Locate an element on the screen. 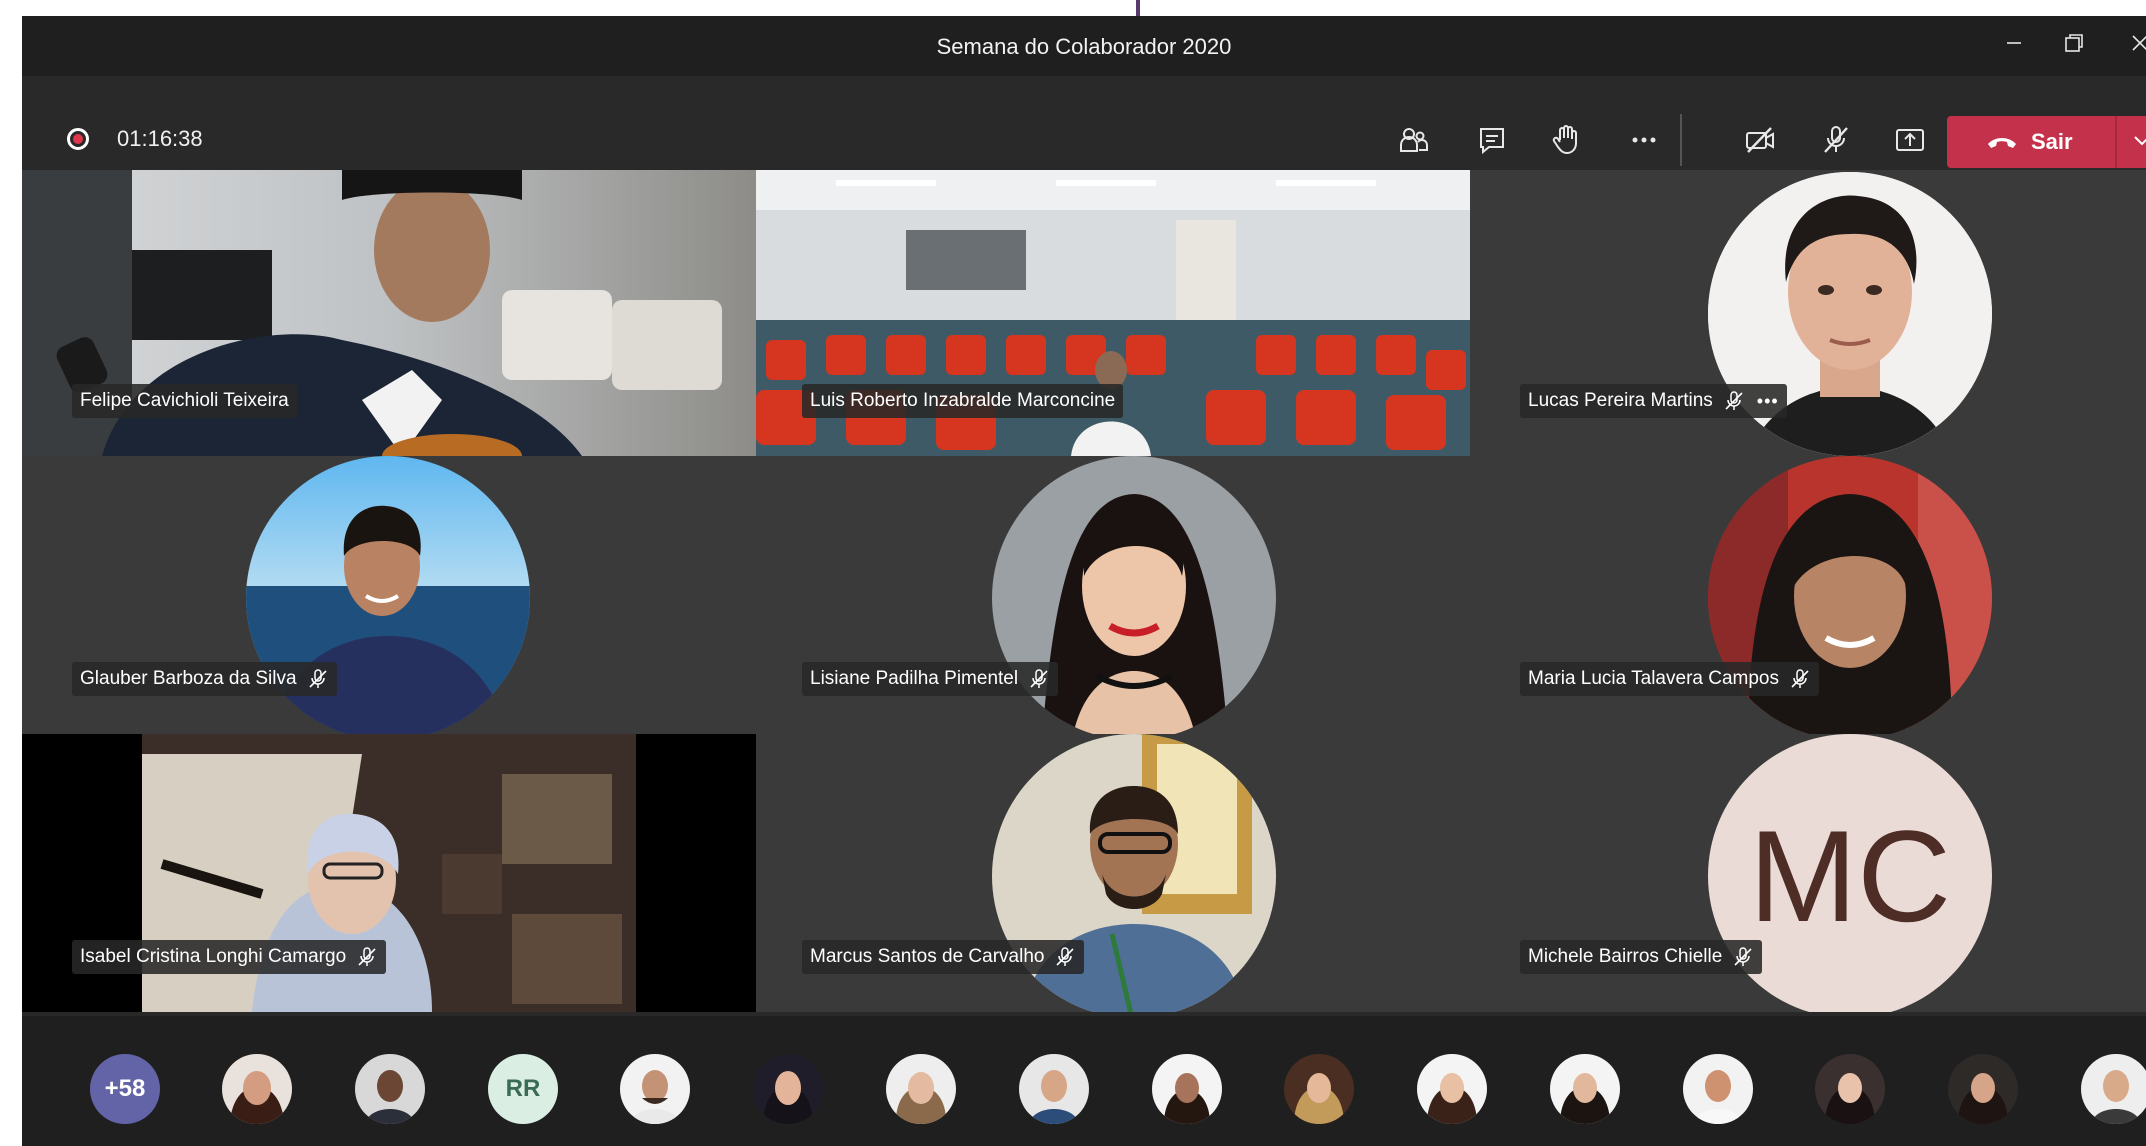 The image size is (2146, 1146). leave-button: Sair is located at coordinates (2046, 142).